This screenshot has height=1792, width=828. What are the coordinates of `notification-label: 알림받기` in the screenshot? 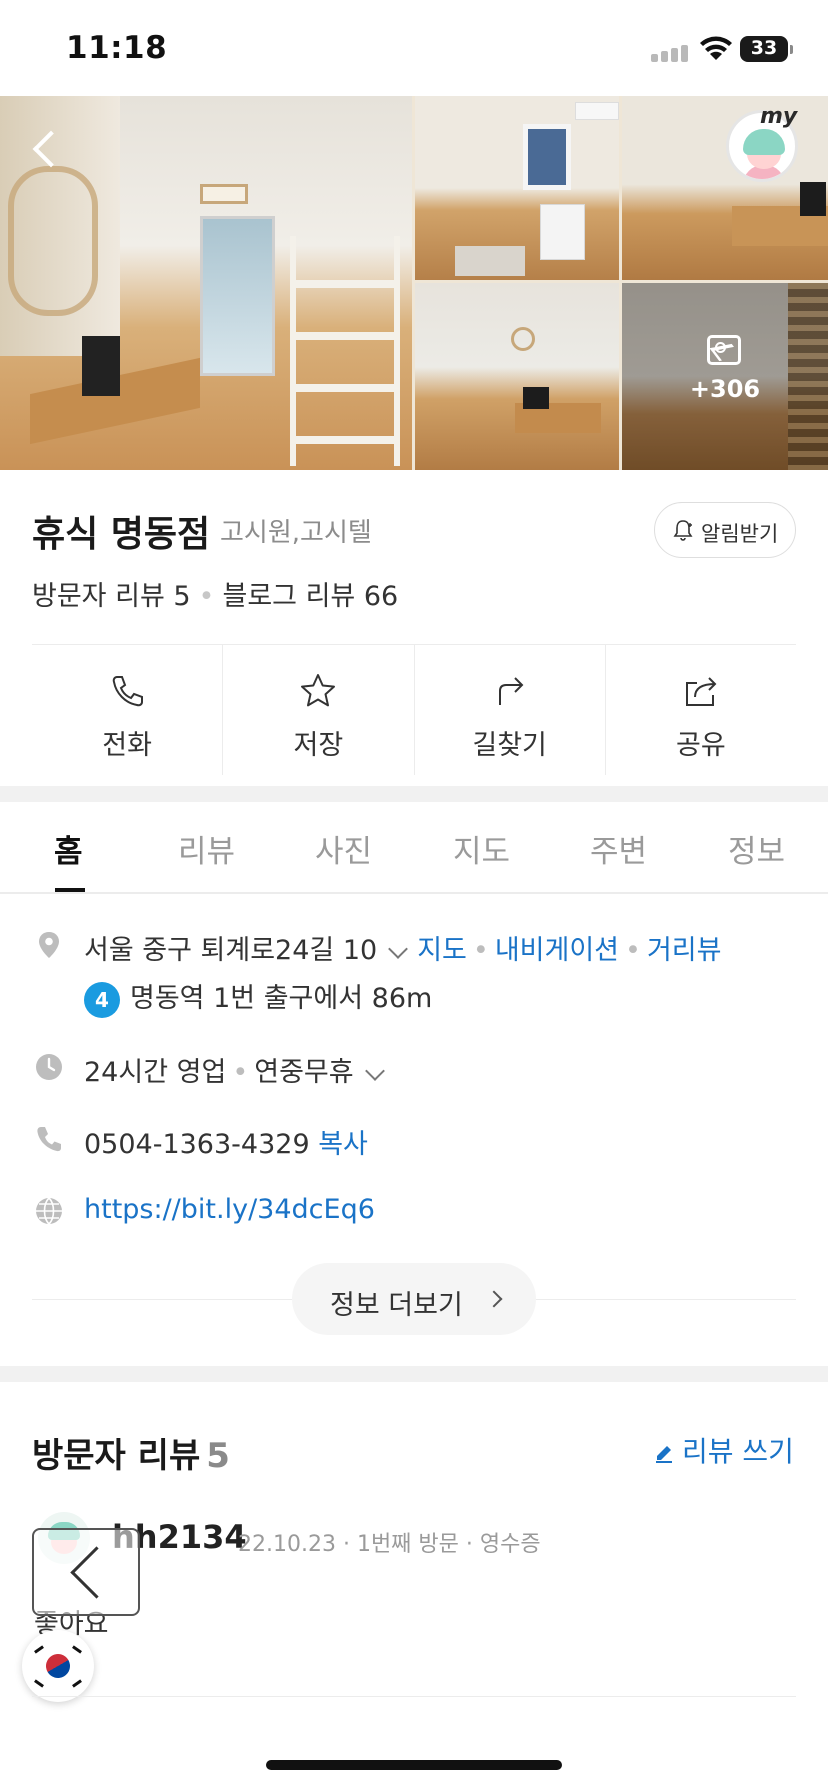 It's located at (740, 534).